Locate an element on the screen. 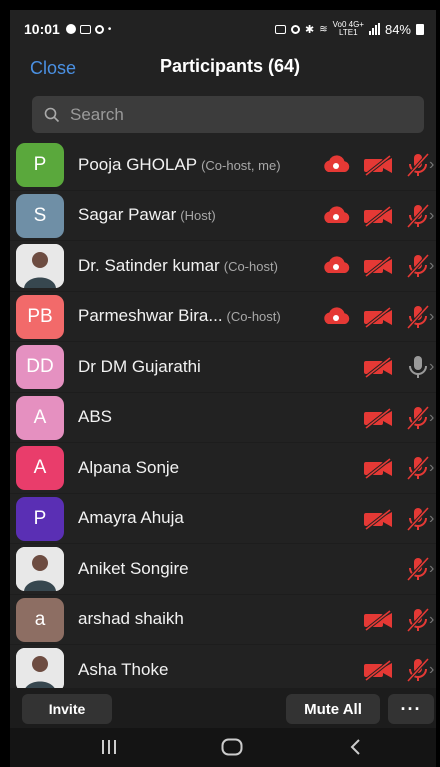 Image resolution: width=440 pixels, height=767 pixels. participant-row: PB Parmeshwar Bira... (Co-host) › is located at coordinates (223, 317).